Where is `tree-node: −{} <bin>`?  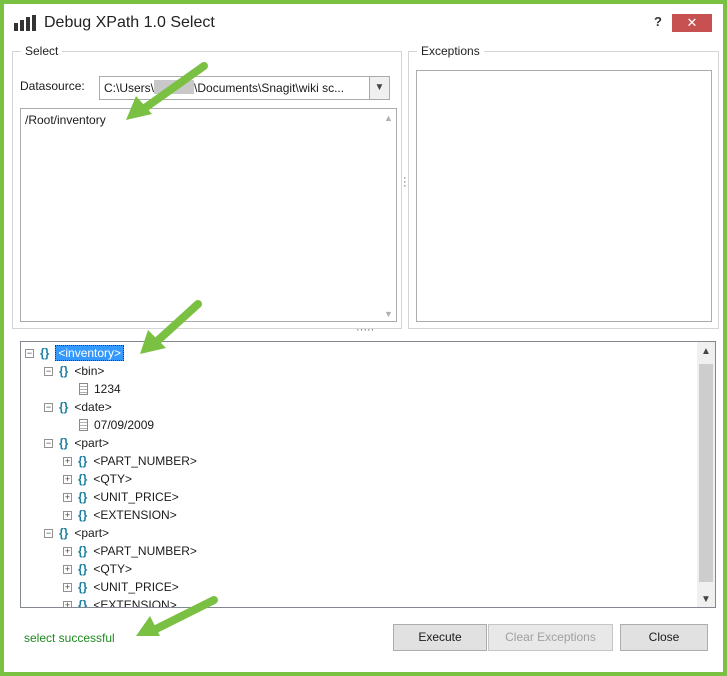 tree-node: −{} <bin> is located at coordinates (74, 371).